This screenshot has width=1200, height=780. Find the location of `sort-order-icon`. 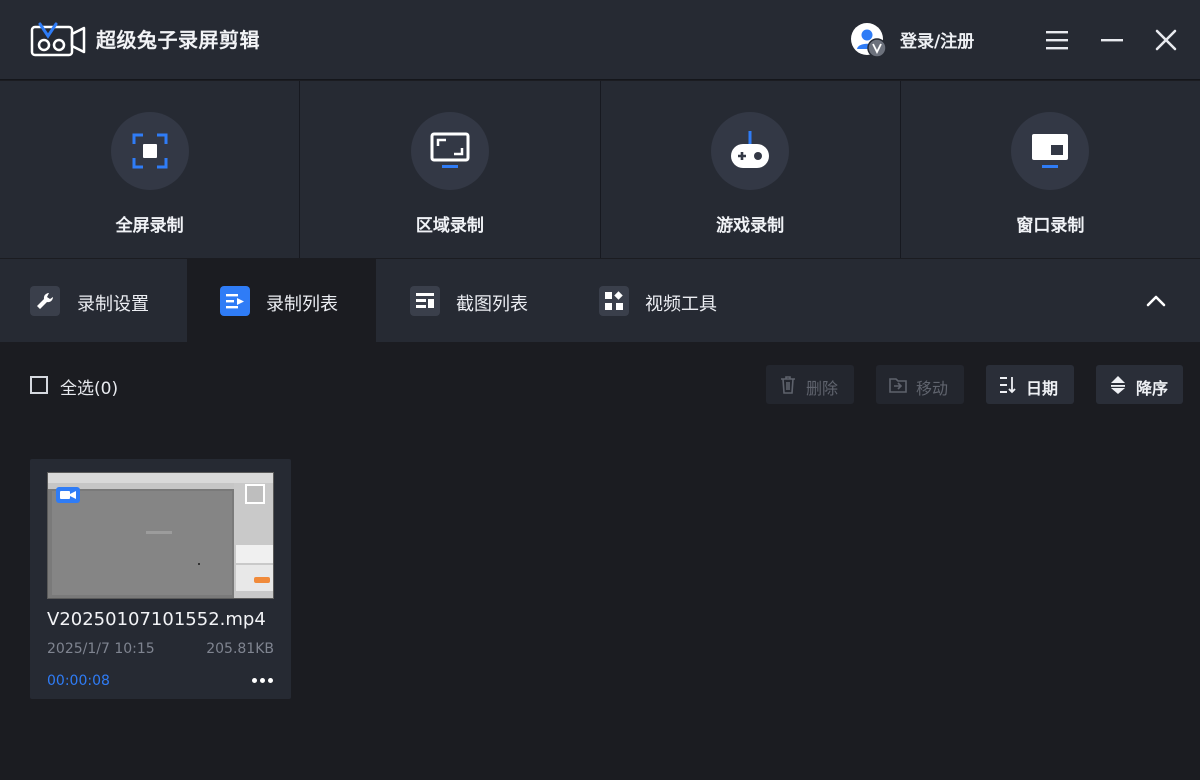

sort-order-icon is located at coordinates (1118, 385).